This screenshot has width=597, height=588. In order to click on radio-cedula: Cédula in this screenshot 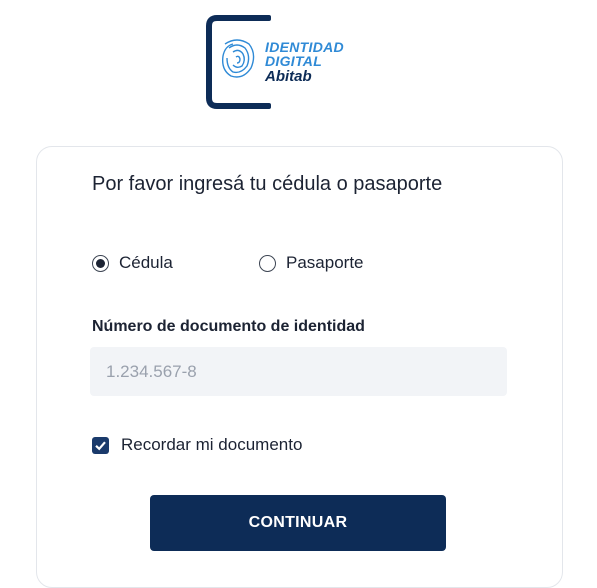, I will do `click(132, 263)`.